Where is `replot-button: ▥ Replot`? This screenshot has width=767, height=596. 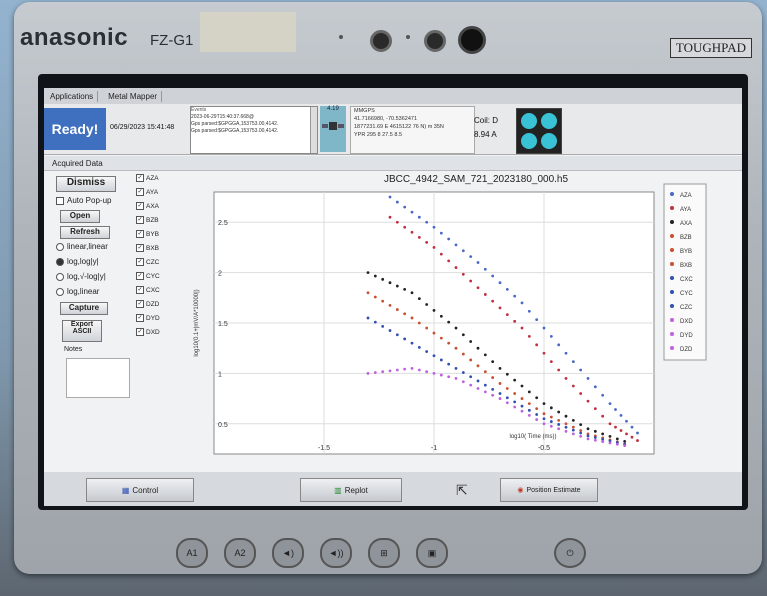
replot-button: ▥ Replot is located at coordinates (351, 490).